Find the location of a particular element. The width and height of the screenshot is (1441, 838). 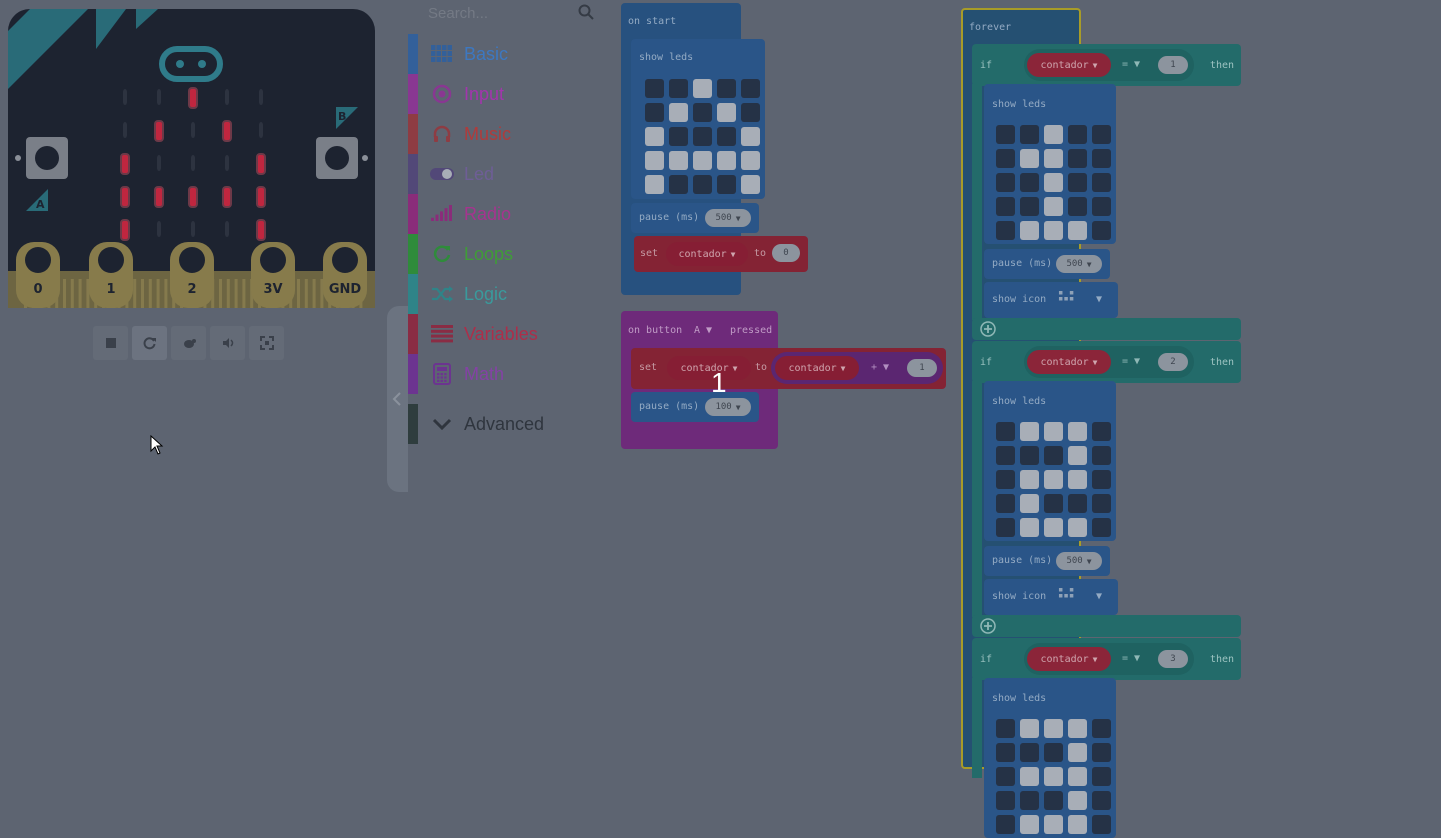

fullscreen-button is located at coordinates (266, 343).